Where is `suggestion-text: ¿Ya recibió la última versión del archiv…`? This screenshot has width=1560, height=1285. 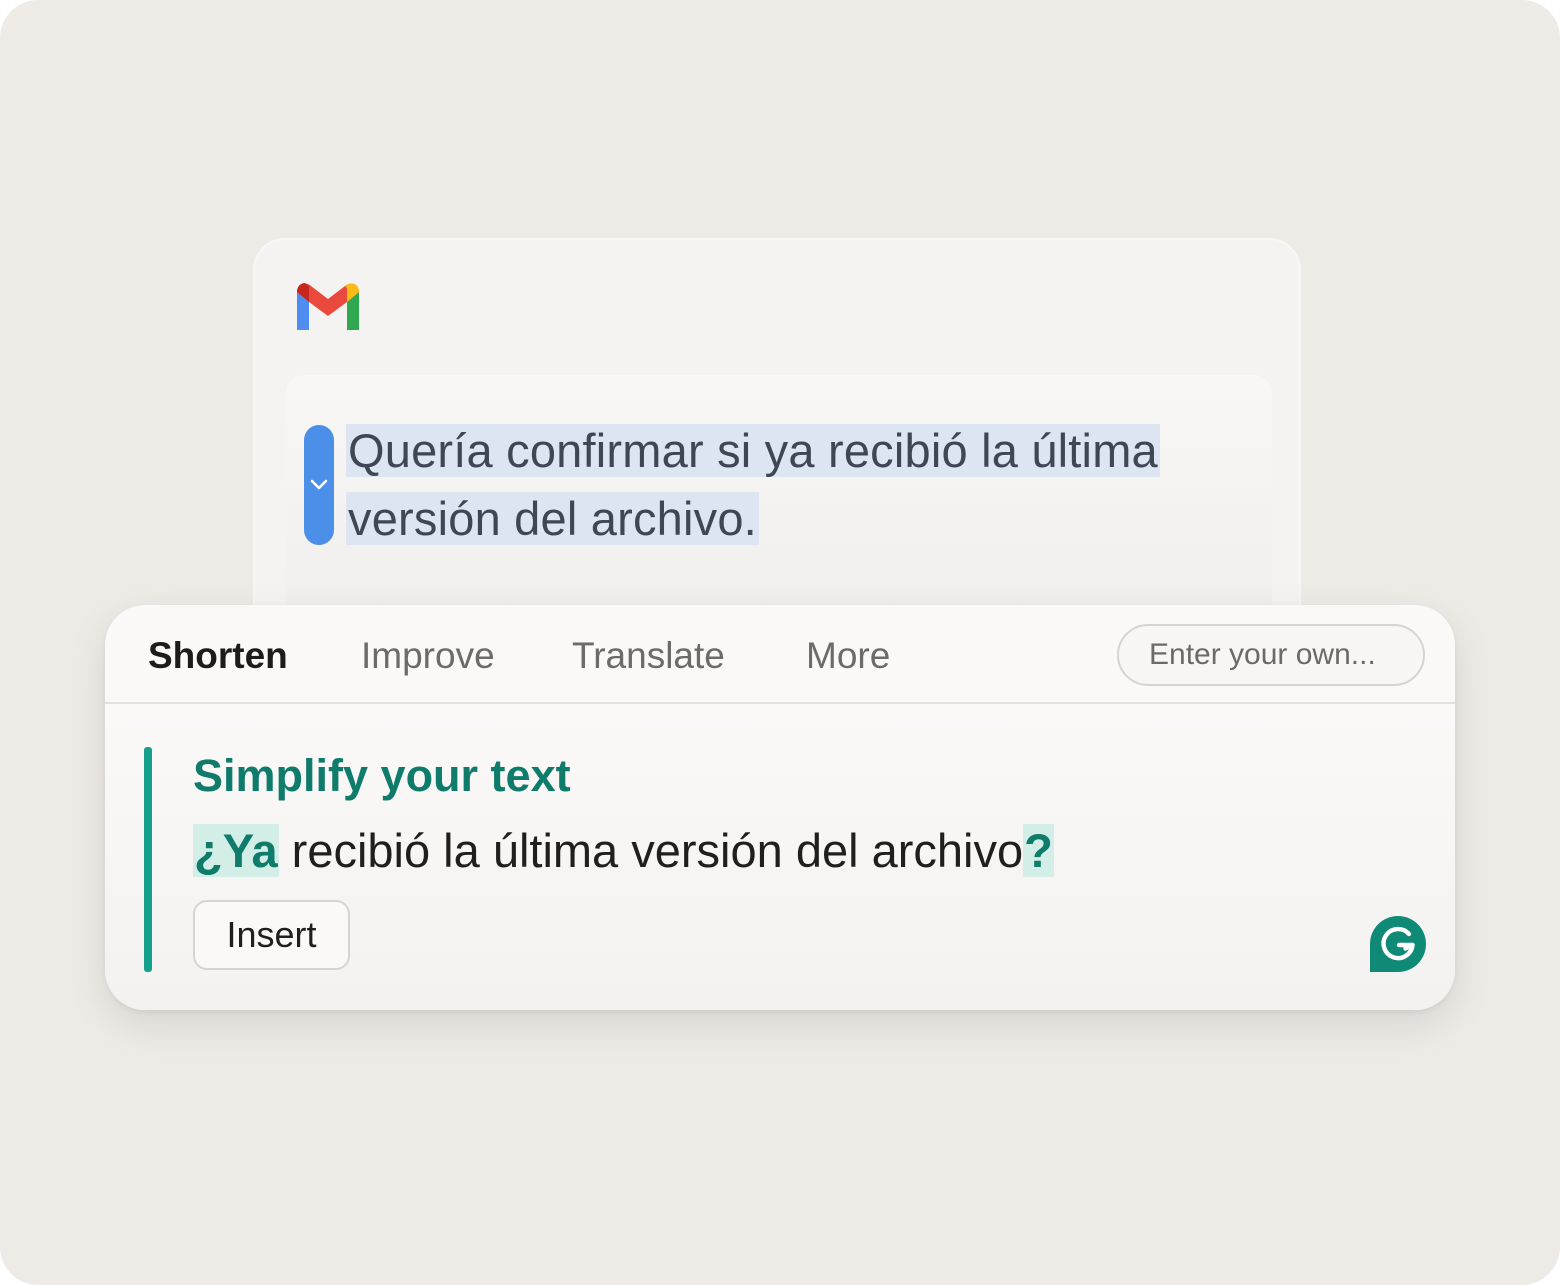 suggestion-text: ¿Ya recibió la última versión del archiv… is located at coordinates (623, 851).